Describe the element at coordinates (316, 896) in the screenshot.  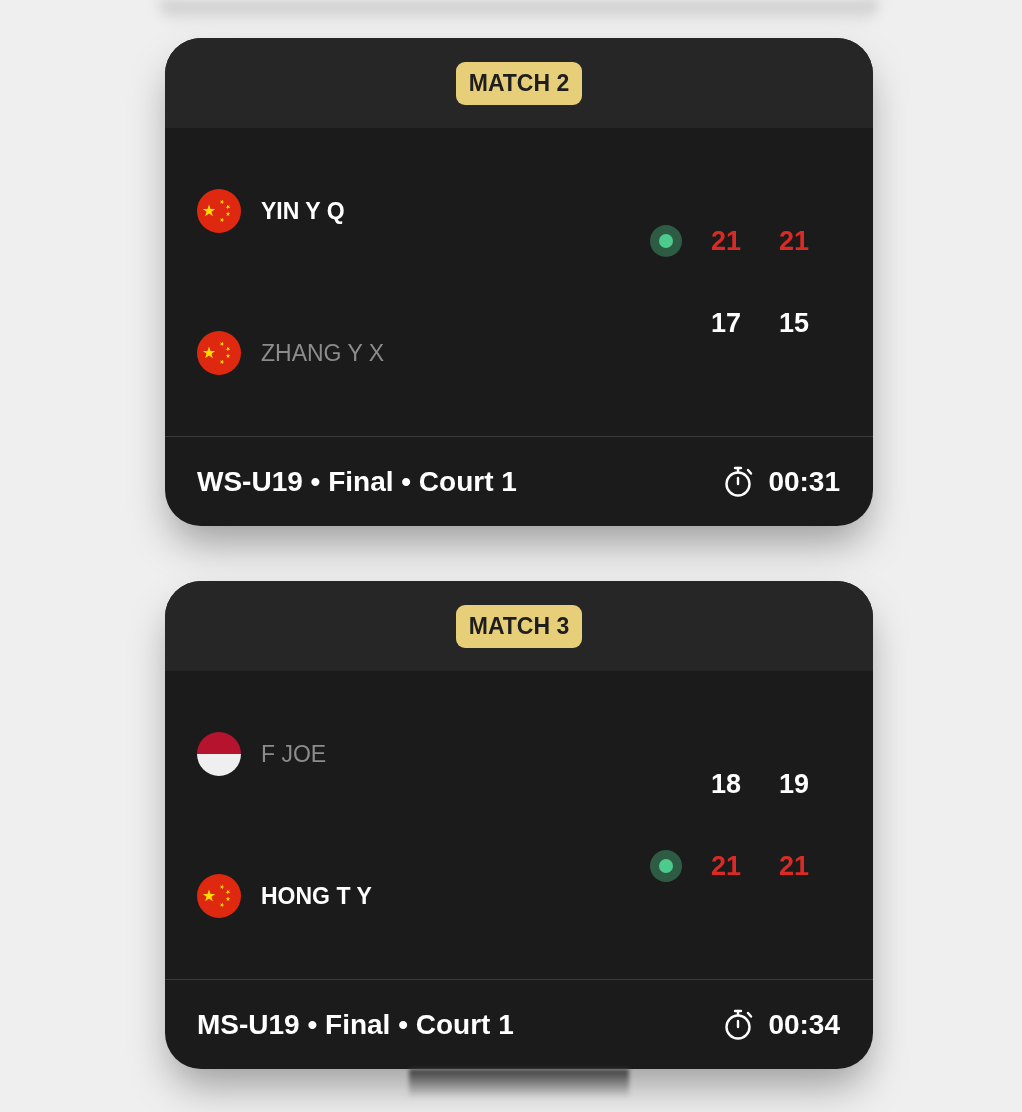
I see `player-name: HONG T Y` at that location.